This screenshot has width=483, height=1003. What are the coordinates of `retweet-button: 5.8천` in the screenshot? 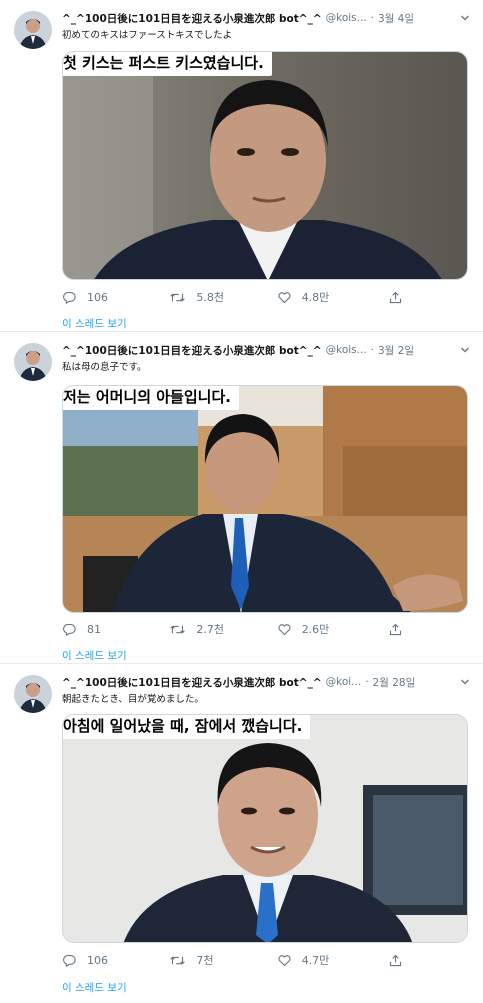 It's located at (222, 297).